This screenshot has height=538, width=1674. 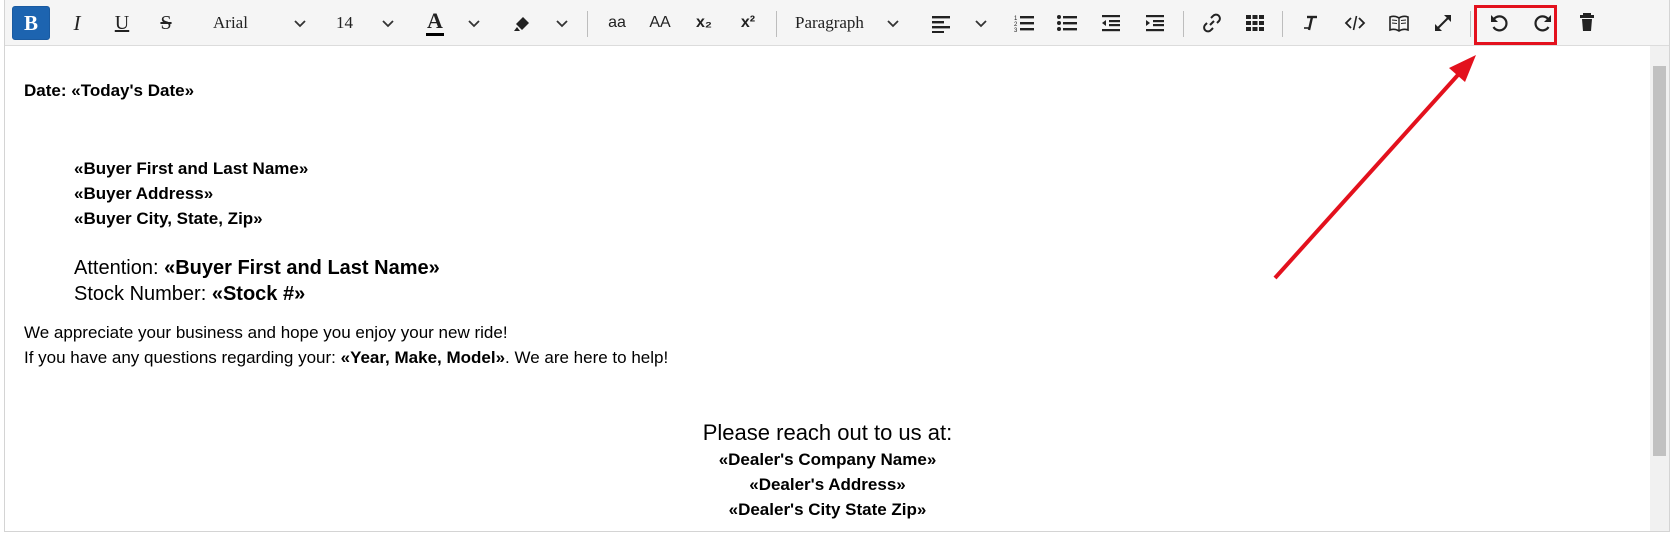 What do you see at coordinates (941, 23) in the screenshot?
I see `align-left-icon` at bounding box center [941, 23].